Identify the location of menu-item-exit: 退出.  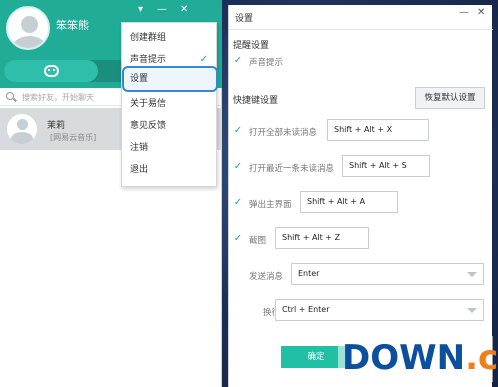
(170, 170).